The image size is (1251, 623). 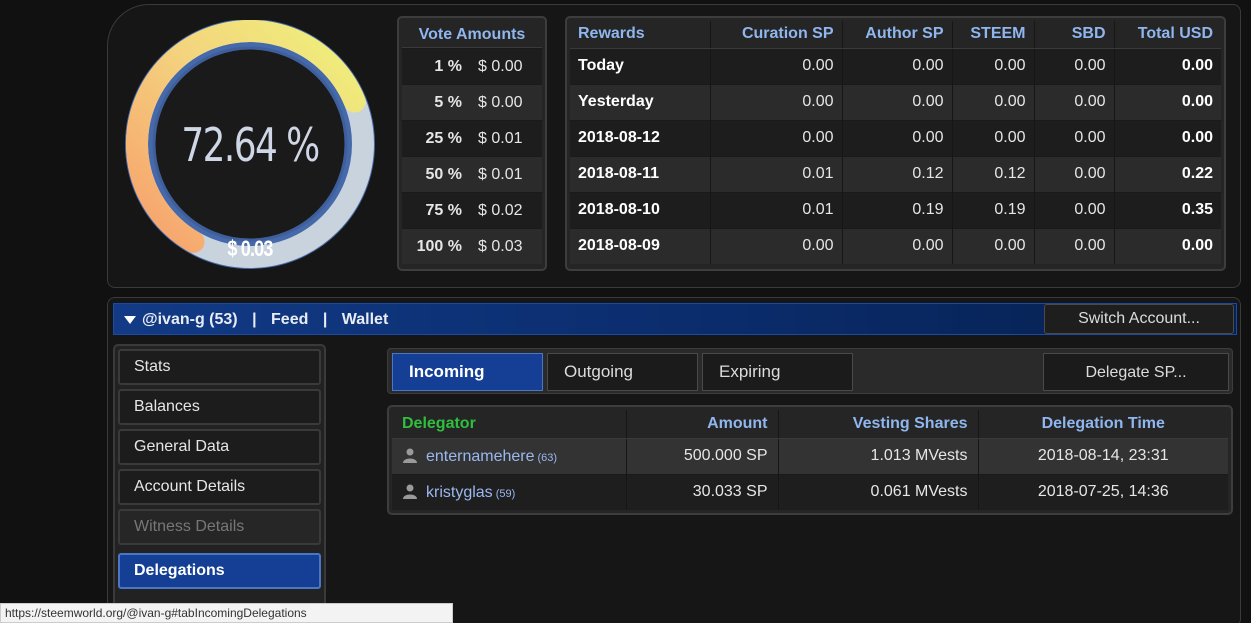 I want to click on account-name: @ivan-g (53), so click(x=190, y=319).